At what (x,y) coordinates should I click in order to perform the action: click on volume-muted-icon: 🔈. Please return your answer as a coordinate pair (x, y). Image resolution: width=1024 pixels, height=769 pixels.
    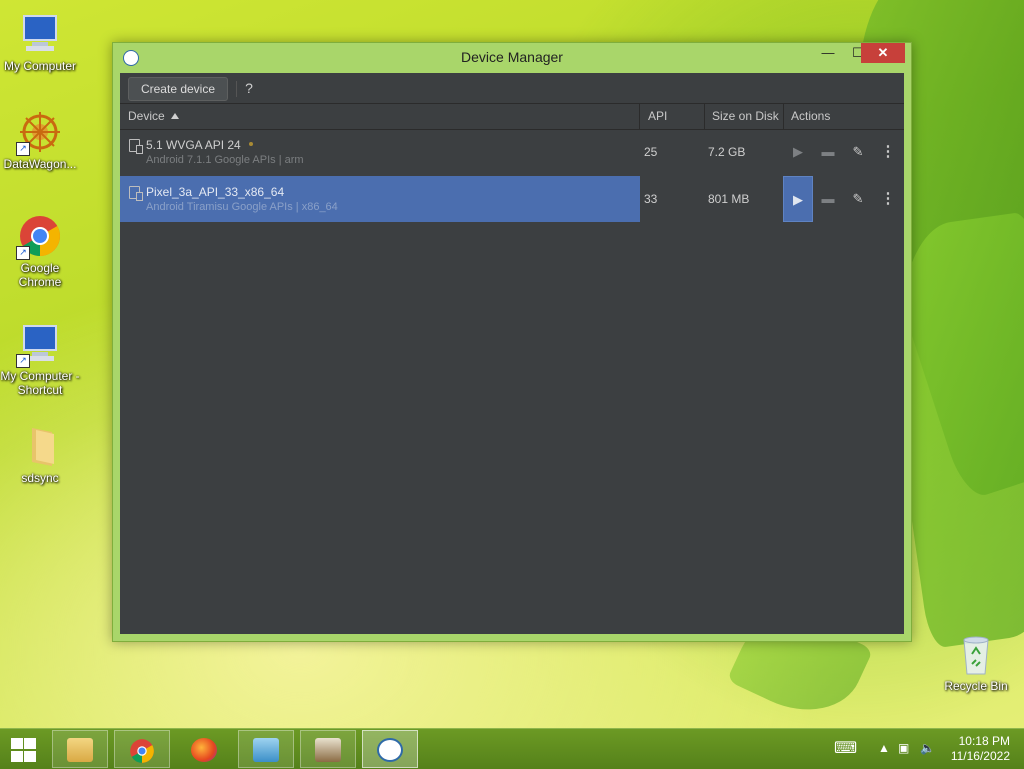
    Looking at the image, I should click on (927, 748).